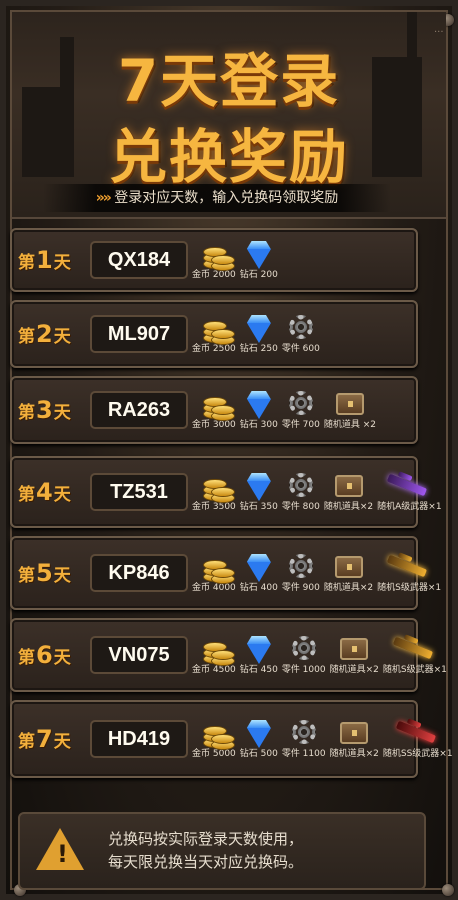  I want to click on reward-label: 金币 3000, so click(214, 425).